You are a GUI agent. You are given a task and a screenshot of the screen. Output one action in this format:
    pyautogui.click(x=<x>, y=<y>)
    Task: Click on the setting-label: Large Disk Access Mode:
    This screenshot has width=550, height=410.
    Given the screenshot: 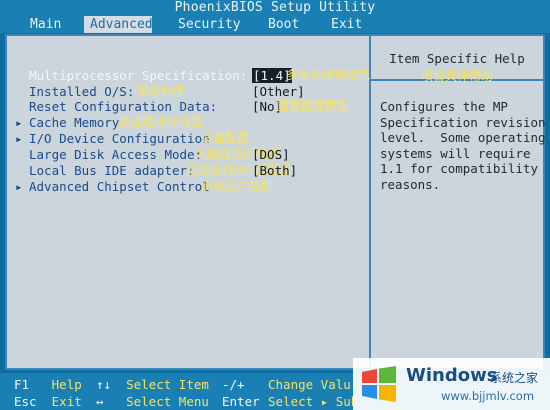 What is the action you would take?
    pyautogui.click(x=116, y=154)
    